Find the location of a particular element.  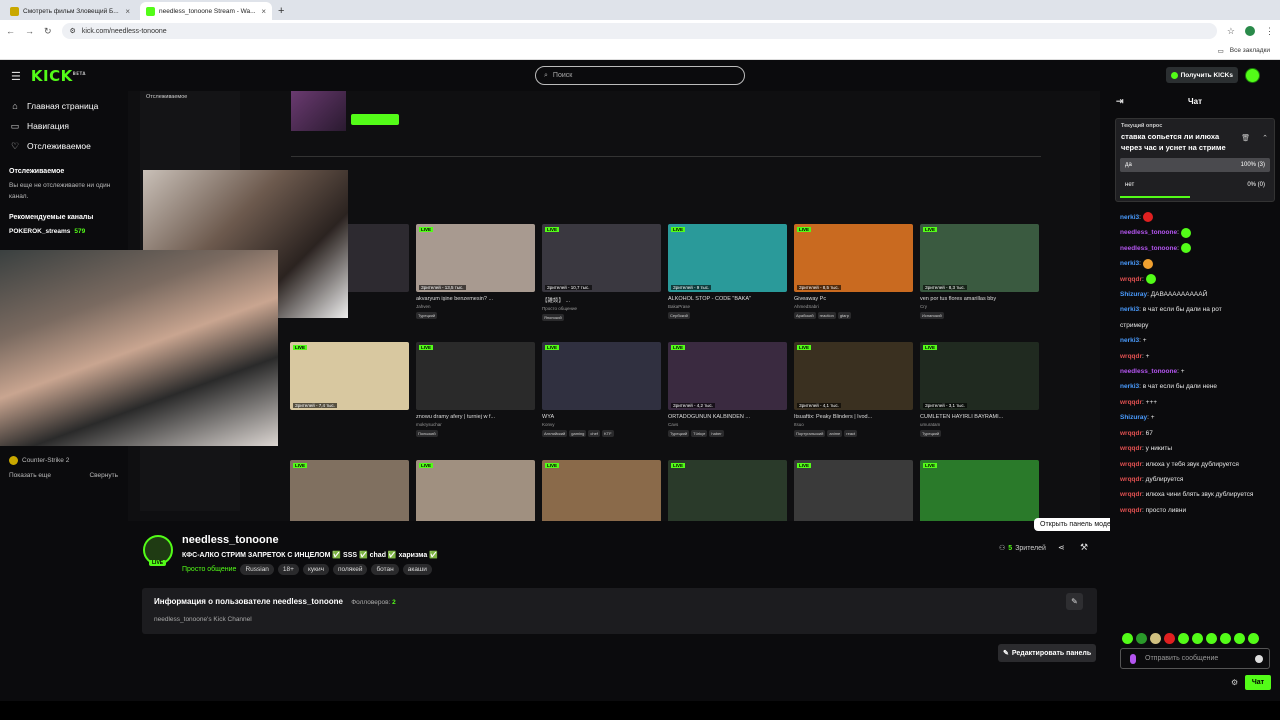

share-icon: ⋖ is located at coordinates (1061, 547).